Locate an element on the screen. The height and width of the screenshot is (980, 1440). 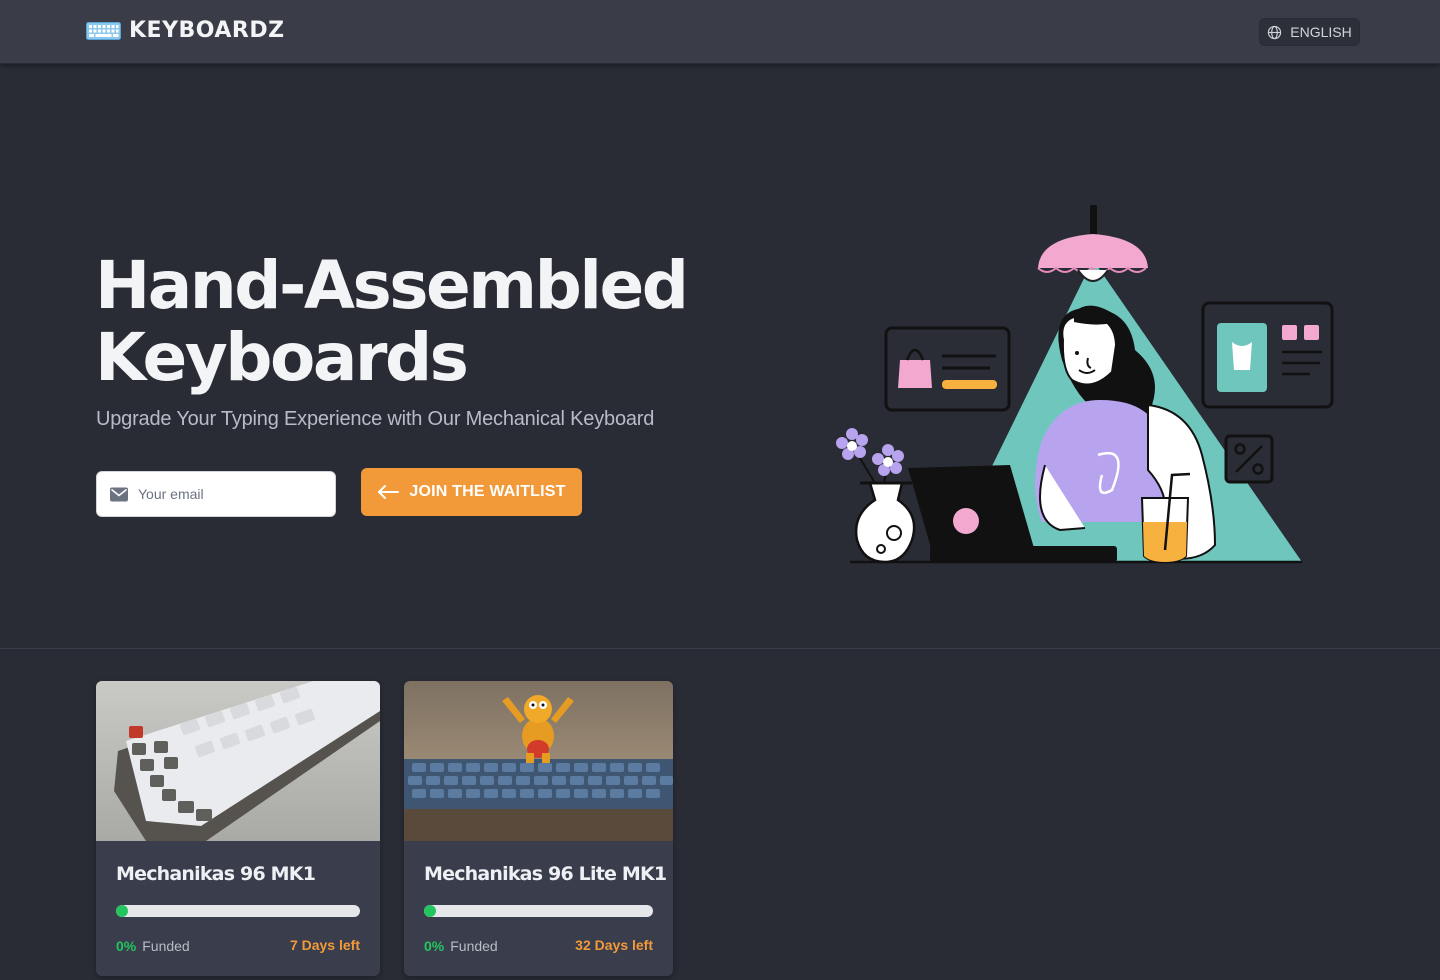
product-title: Mechanikas 96 Lite MK1 is located at coordinates (545, 874).